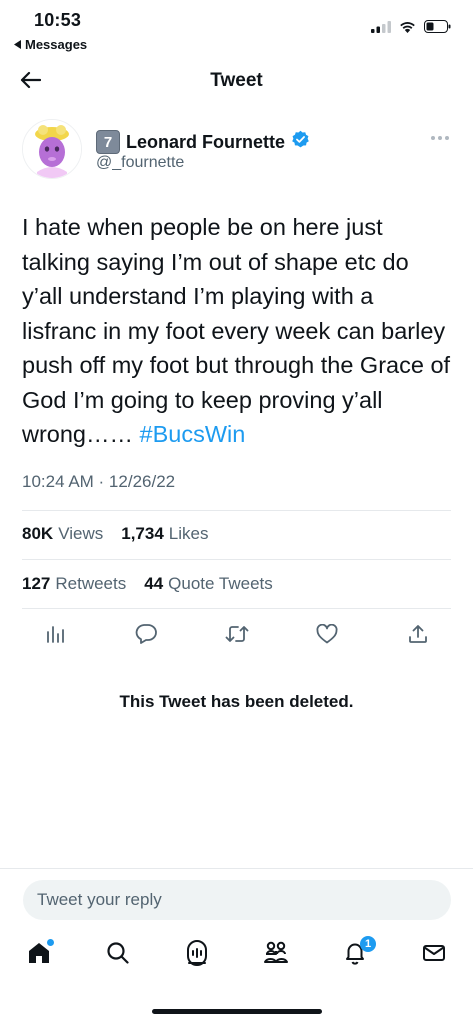 This screenshot has width=473, height=1024. I want to click on heart-icon, so click(327, 636).